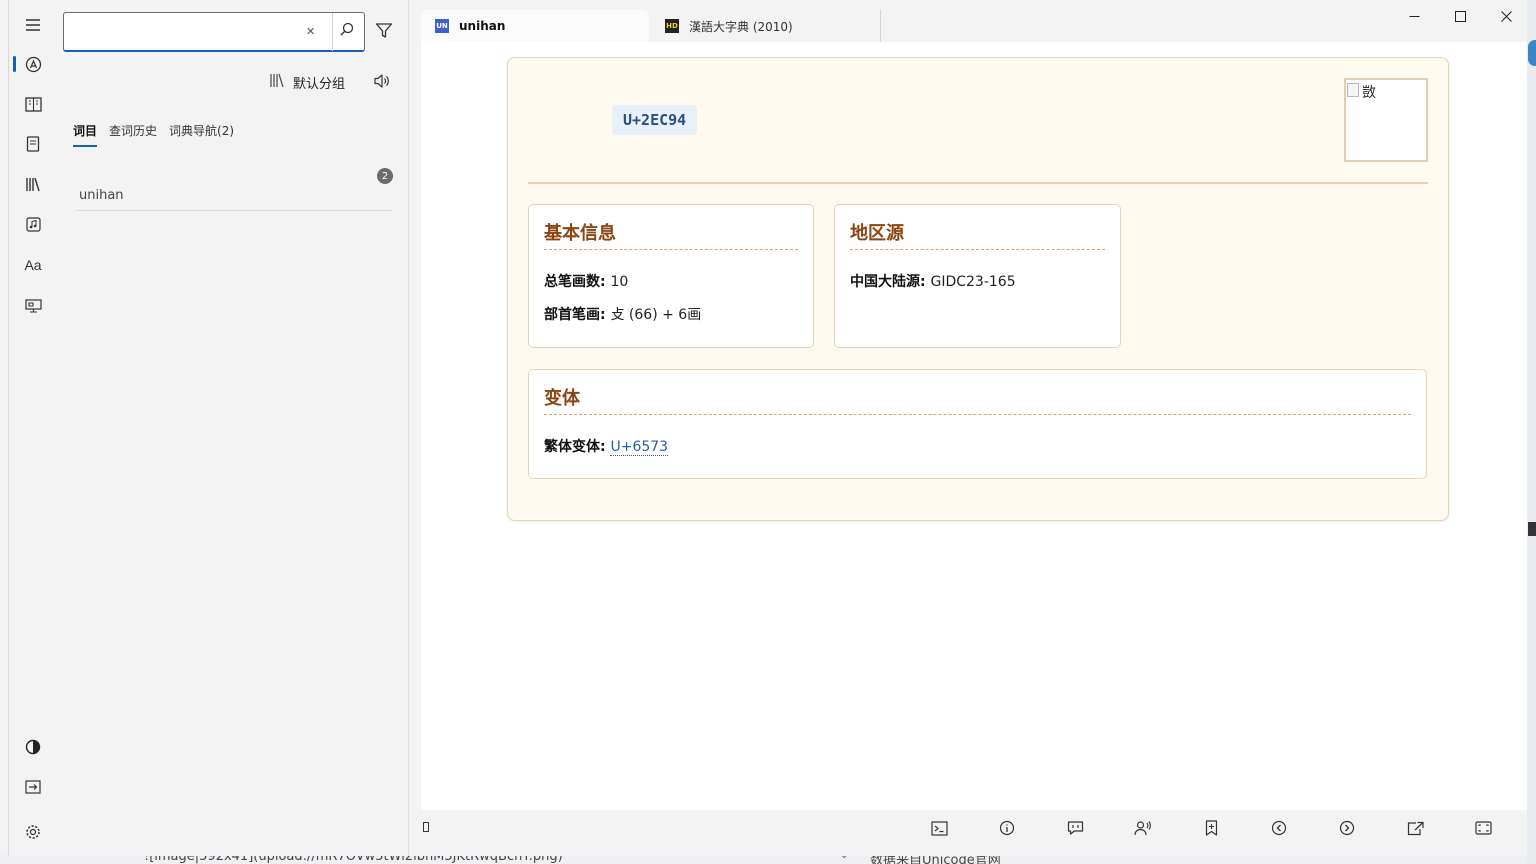 This screenshot has width=1536, height=864. What do you see at coordinates (741, 26) in the screenshot?
I see `tab-hanyu-dazidian-label: 漢語大字典 (2010)` at bounding box center [741, 26].